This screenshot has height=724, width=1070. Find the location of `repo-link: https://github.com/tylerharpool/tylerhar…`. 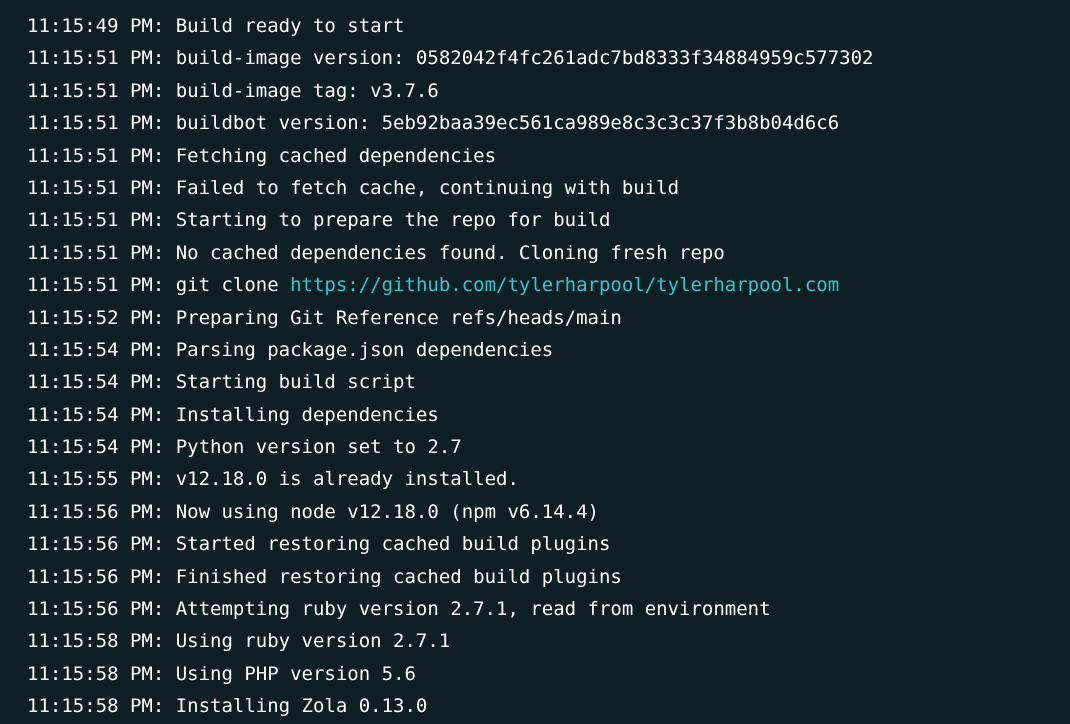

repo-link: https://github.com/tylerharpool/tylerhar… is located at coordinates (564, 285).